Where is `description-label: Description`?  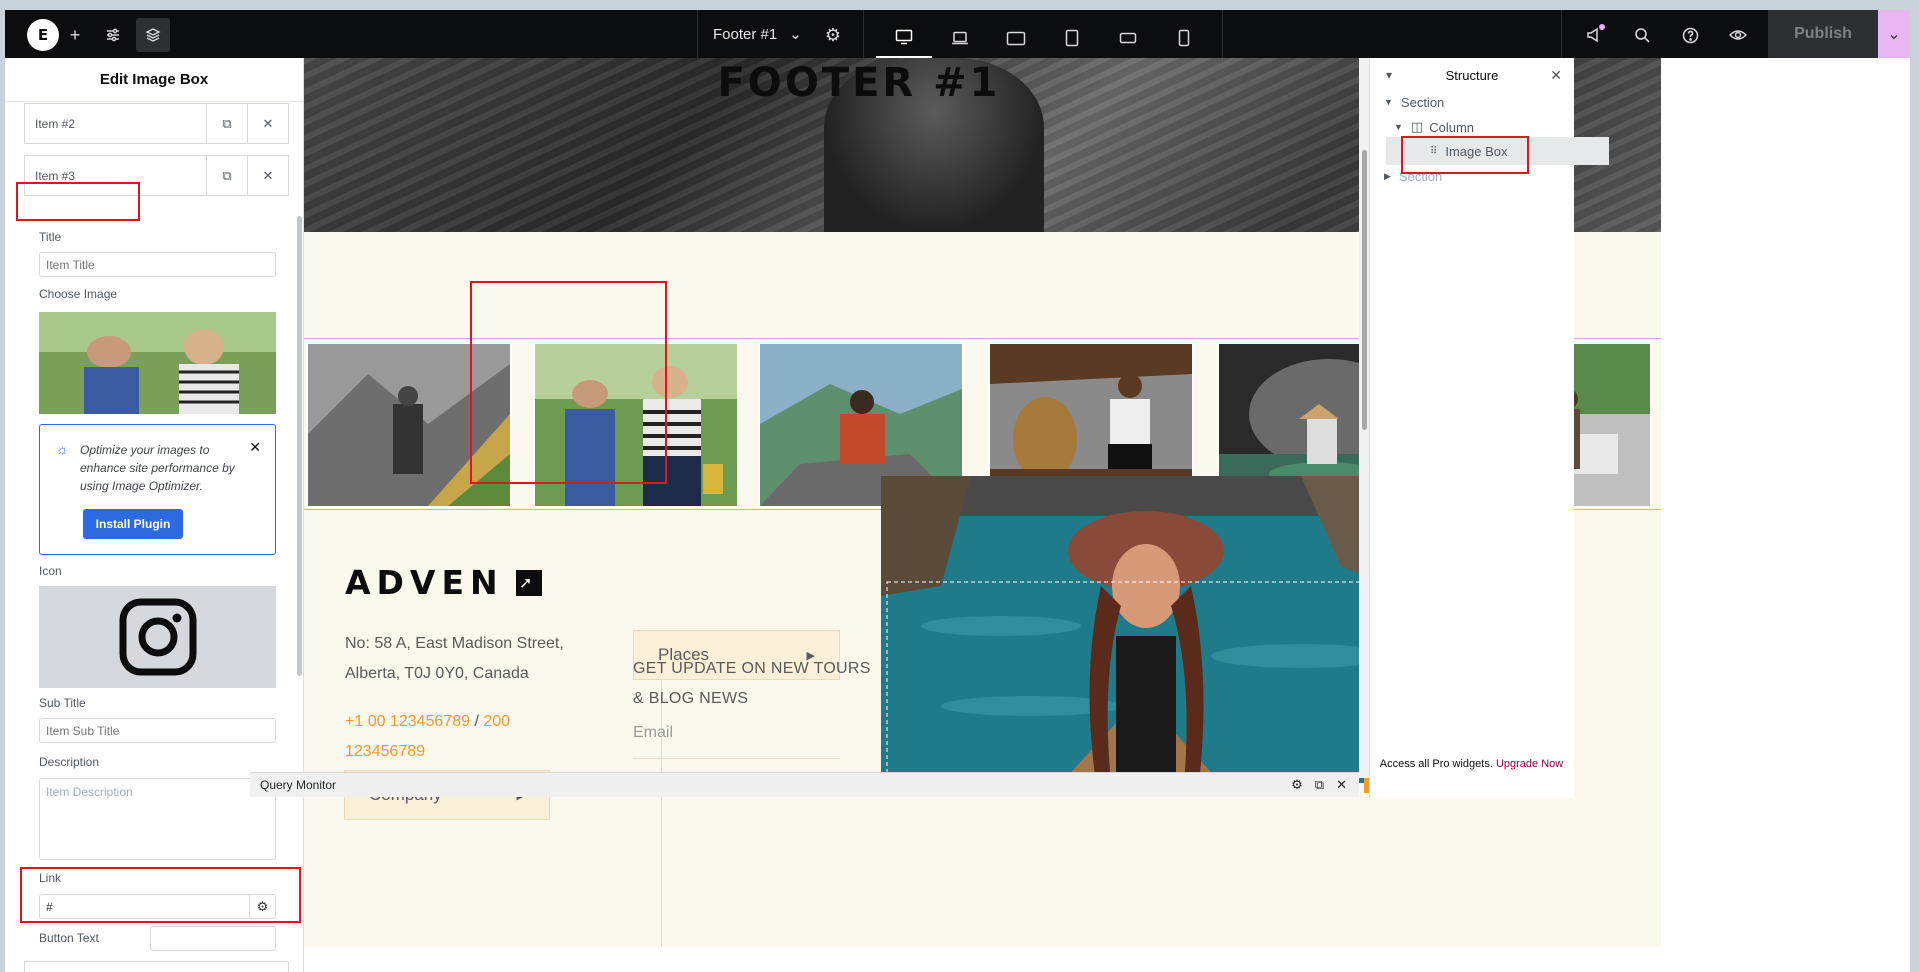
description-label: Description is located at coordinates (69, 762).